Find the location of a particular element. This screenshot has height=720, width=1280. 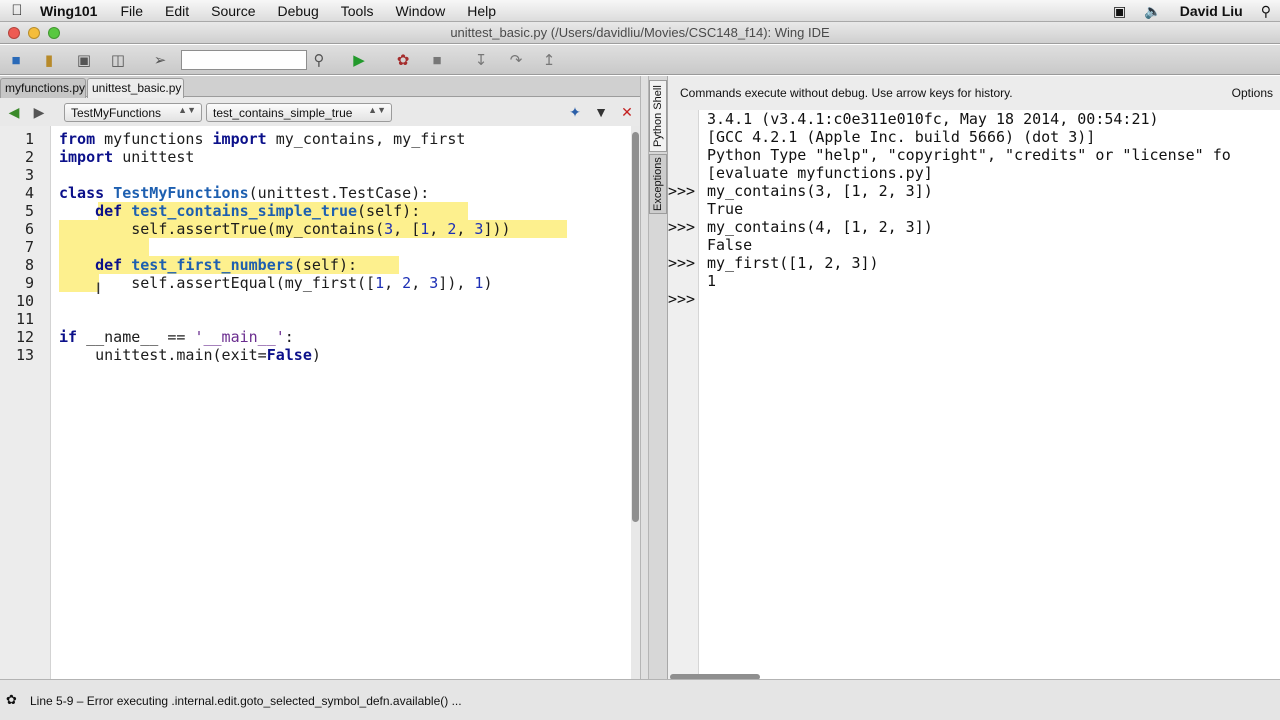

code-line-9: self.assertEqual(my_first([1, 2, 3]), 1) is located at coordinates (276, 283).